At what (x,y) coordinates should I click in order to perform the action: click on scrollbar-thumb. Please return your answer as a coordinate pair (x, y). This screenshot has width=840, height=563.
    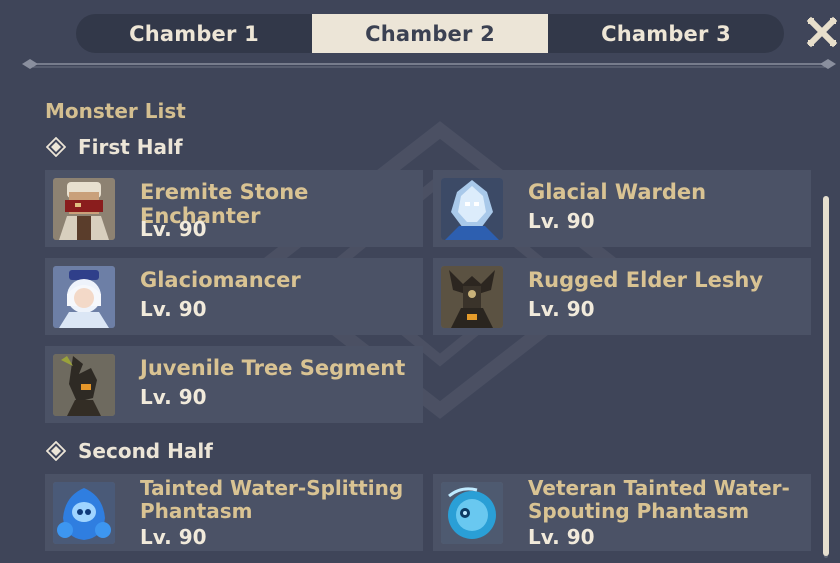
    Looking at the image, I should click on (826, 376).